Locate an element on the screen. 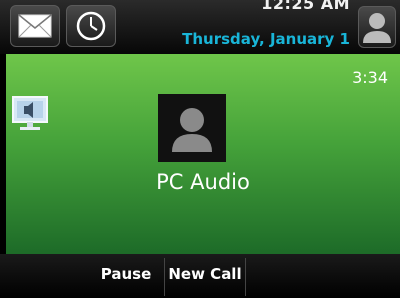 The width and height of the screenshot is (400, 298). clock-time: 12:25 AM is located at coordinates (305, 6).